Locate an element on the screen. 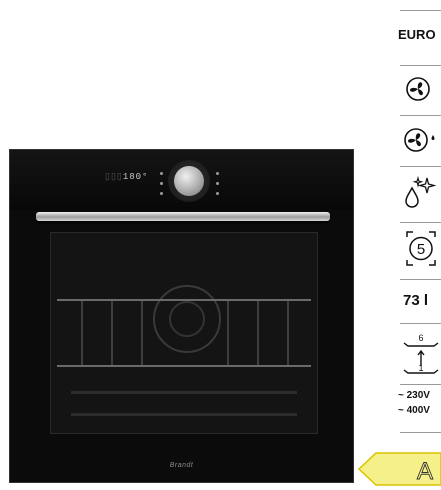 The height and width of the screenshot is (490, 441). spec-column: EURO 5 73 l 6 1 ~ 230V ~ 400V is located at coordinates (419, 245).